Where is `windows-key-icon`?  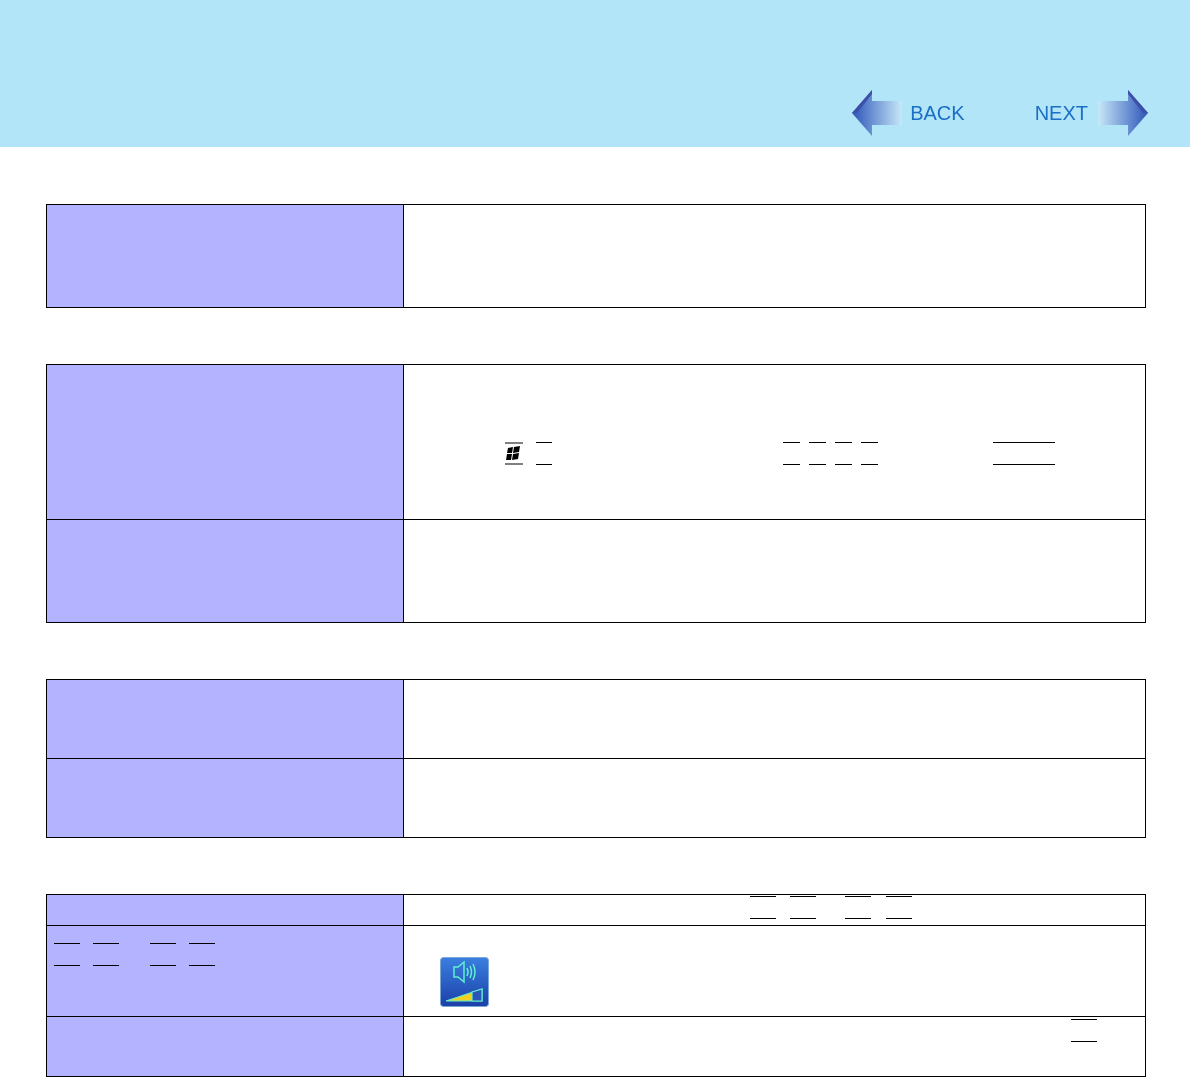 windows-key-icon is located at coordinates (514, 453).